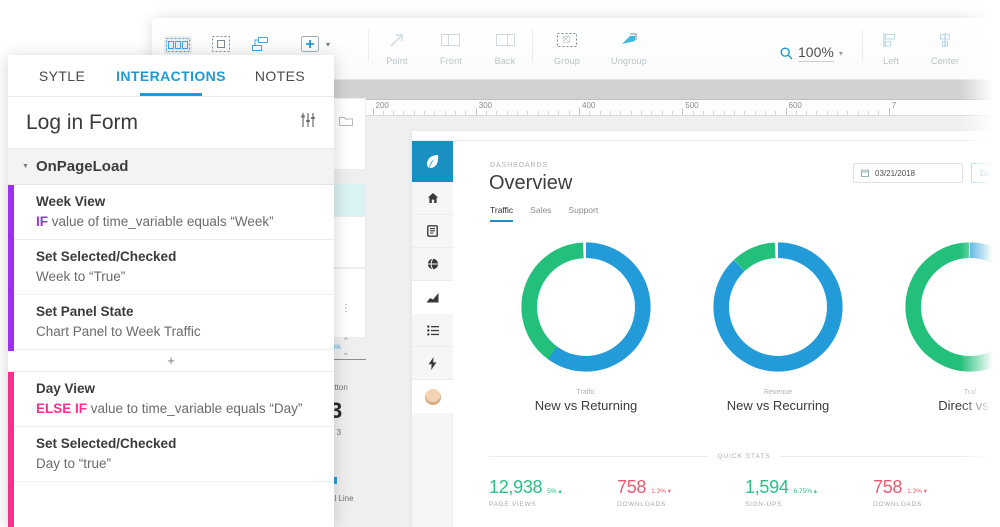  What do you see at coordinates (629, 46) in the screenshot?
I see `ungroup-button: Ungroup` at bounding box center [629, 46].